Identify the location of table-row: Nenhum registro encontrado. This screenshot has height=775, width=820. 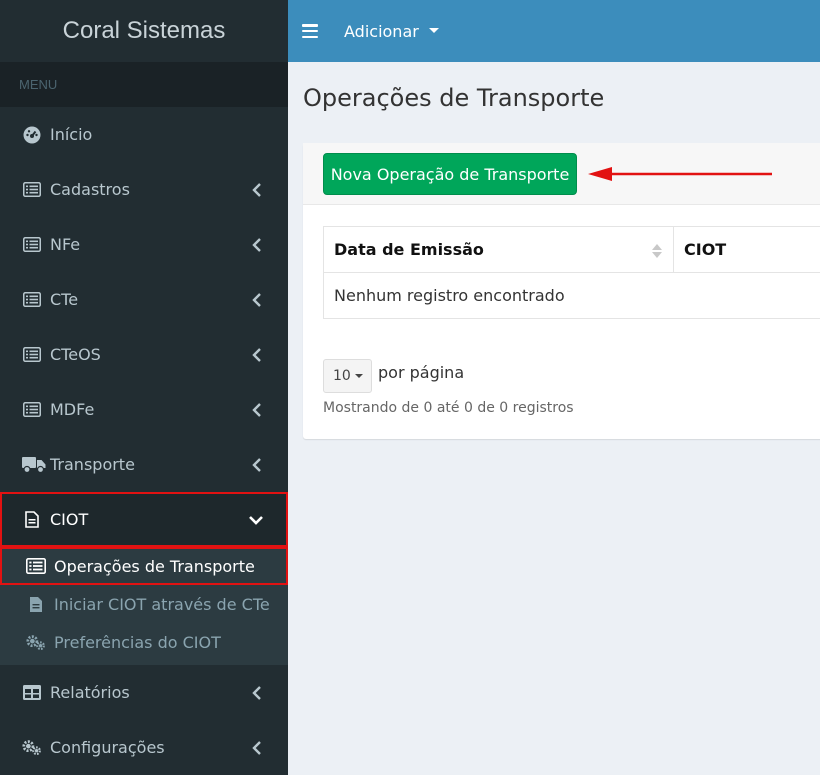
(571, 295).